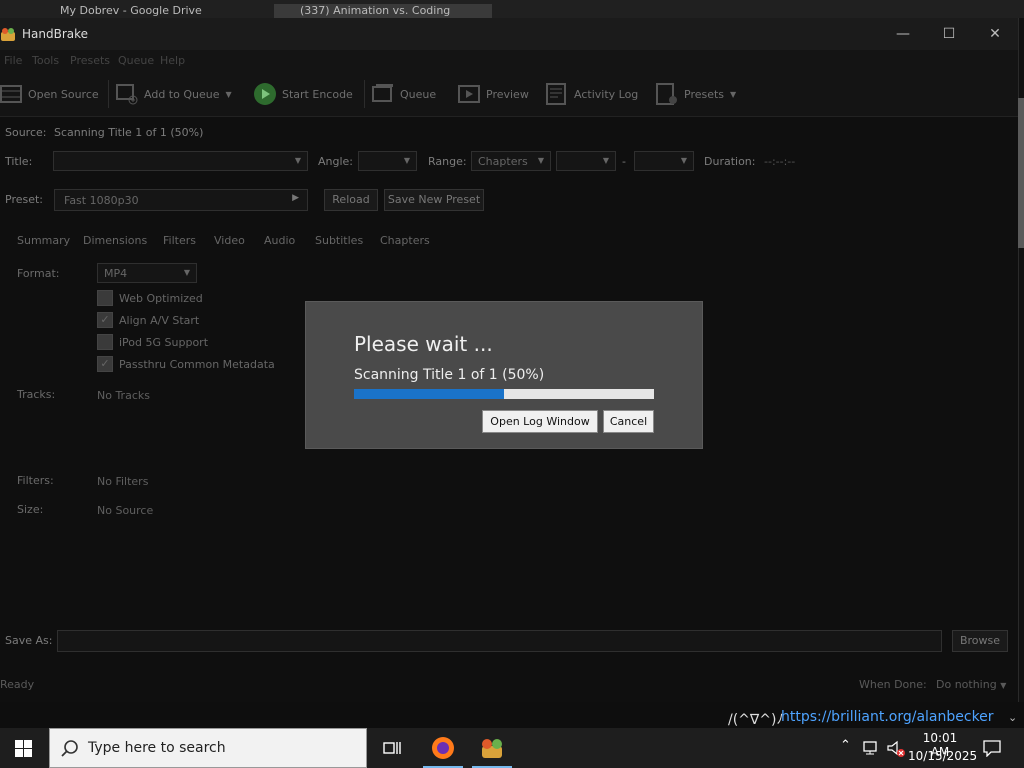 This screenshot has height=768, width=1024. I want to click on start-encode-button: Start Encode, so click(303, 94).